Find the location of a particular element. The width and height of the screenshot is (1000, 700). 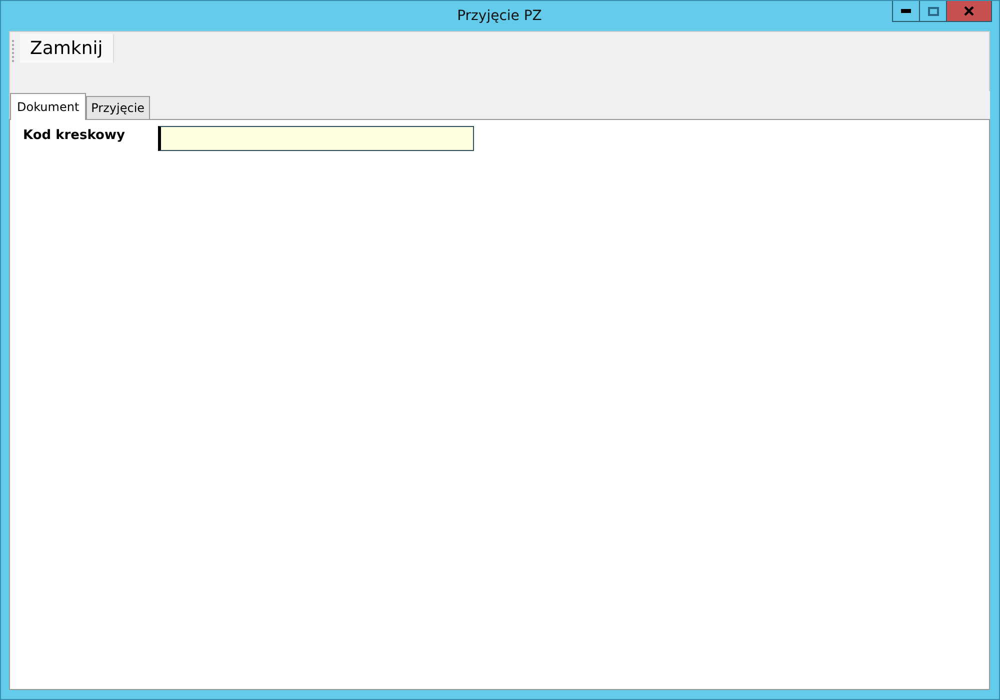

minimize-icon is located at coordinates (906, 11).